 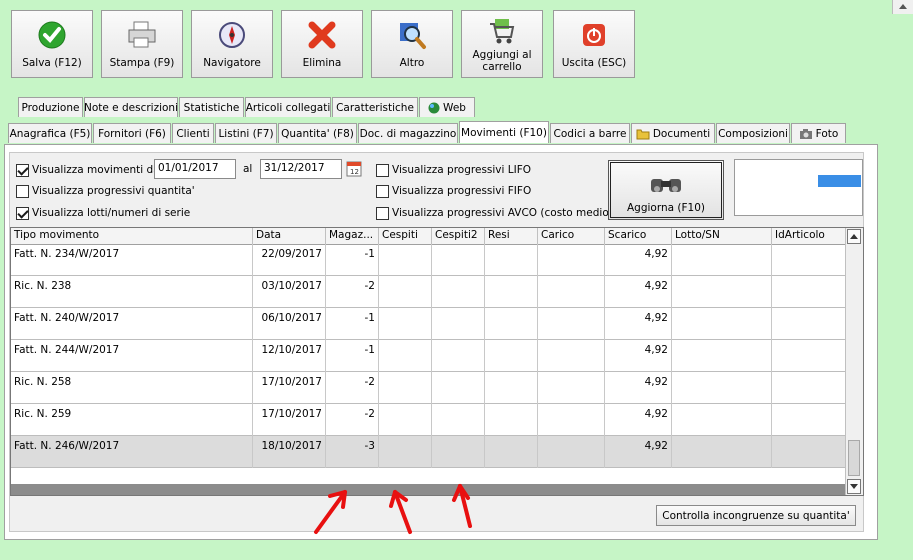 I want to click on tab-web: Web, so click(x=447, y=107).